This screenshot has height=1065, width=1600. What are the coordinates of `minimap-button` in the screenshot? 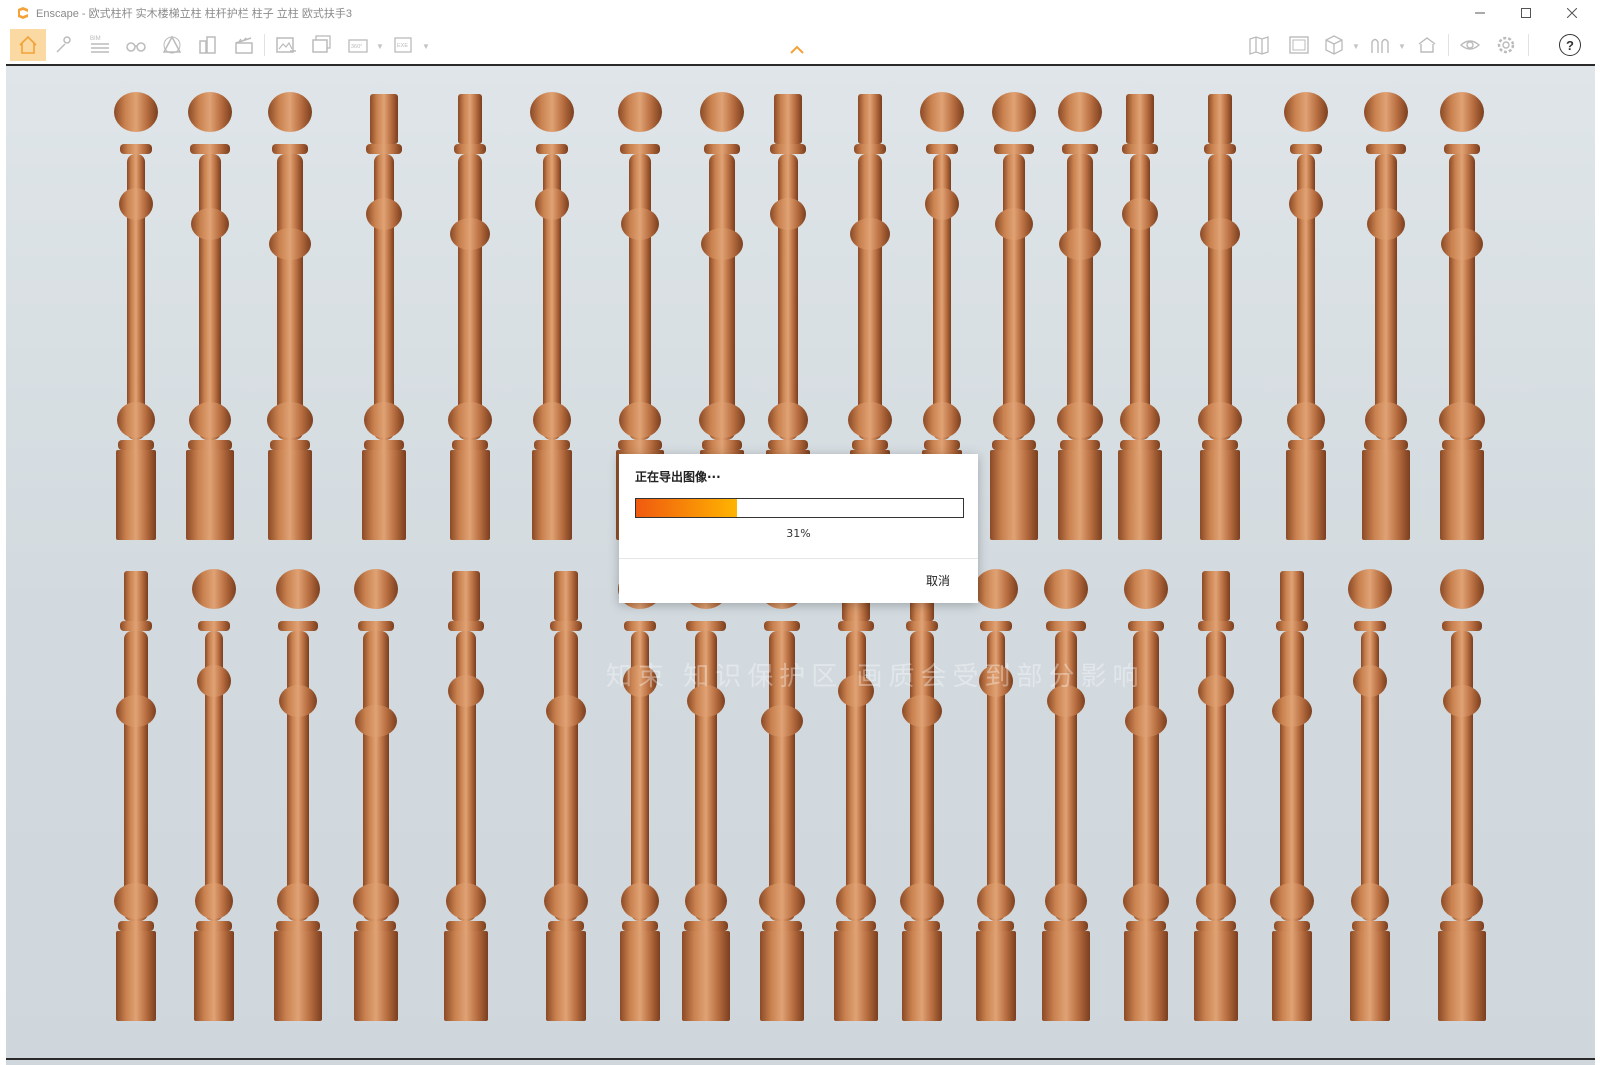 It's located at (1299, 45).